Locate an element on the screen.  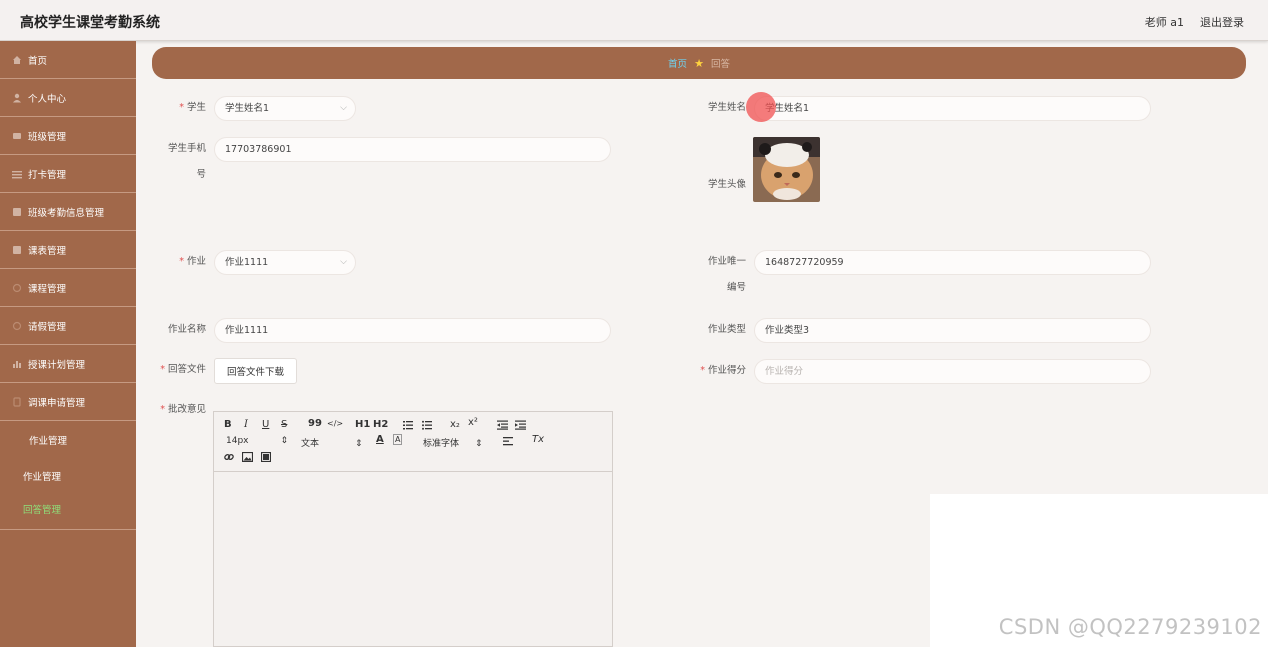
sidebar-item-class: 班级管理 is located at coordinates (68, 136).